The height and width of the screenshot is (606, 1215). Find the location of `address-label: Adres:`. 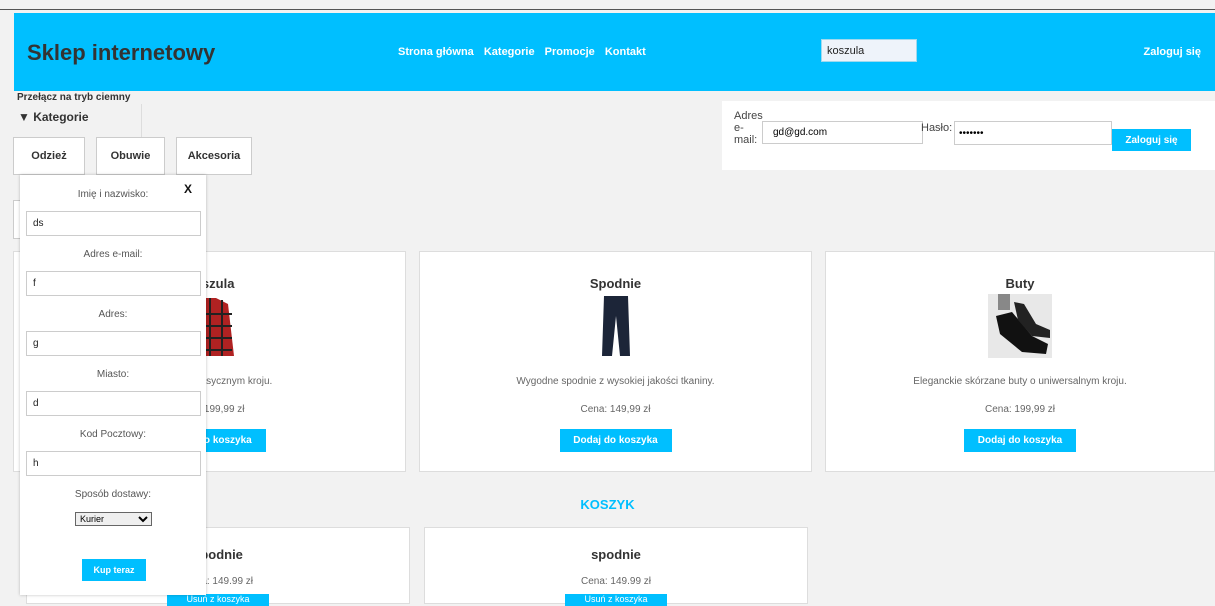

address-label: Adres: is located at coordinates (113, 314).